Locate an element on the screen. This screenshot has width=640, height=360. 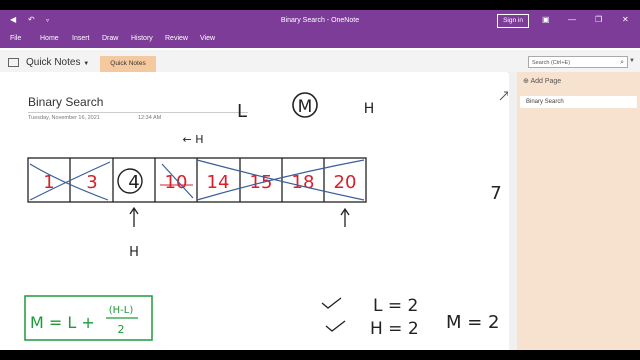
page-list-item-binary-search: Binary Search is located at coordinates (578, 102).